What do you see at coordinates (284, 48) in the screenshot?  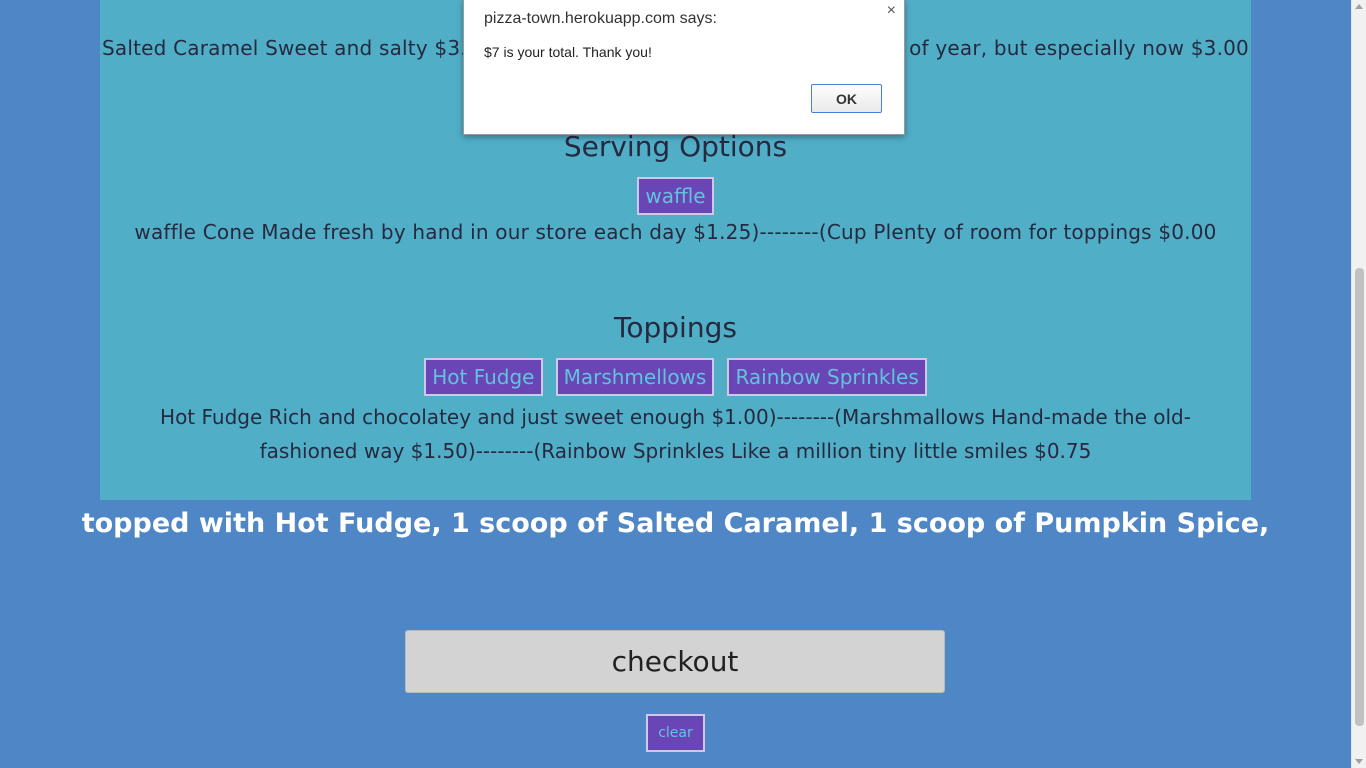 I see `flavor-description-left: Salted Caramel Sweet and salty $3.` at bounding box center [284, 48].